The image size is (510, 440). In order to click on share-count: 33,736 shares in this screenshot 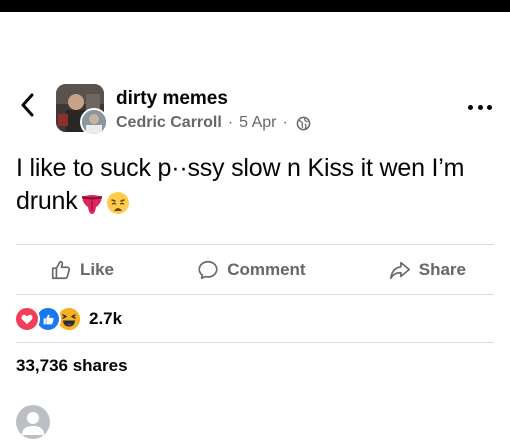, I will do `click(72, 366)`.